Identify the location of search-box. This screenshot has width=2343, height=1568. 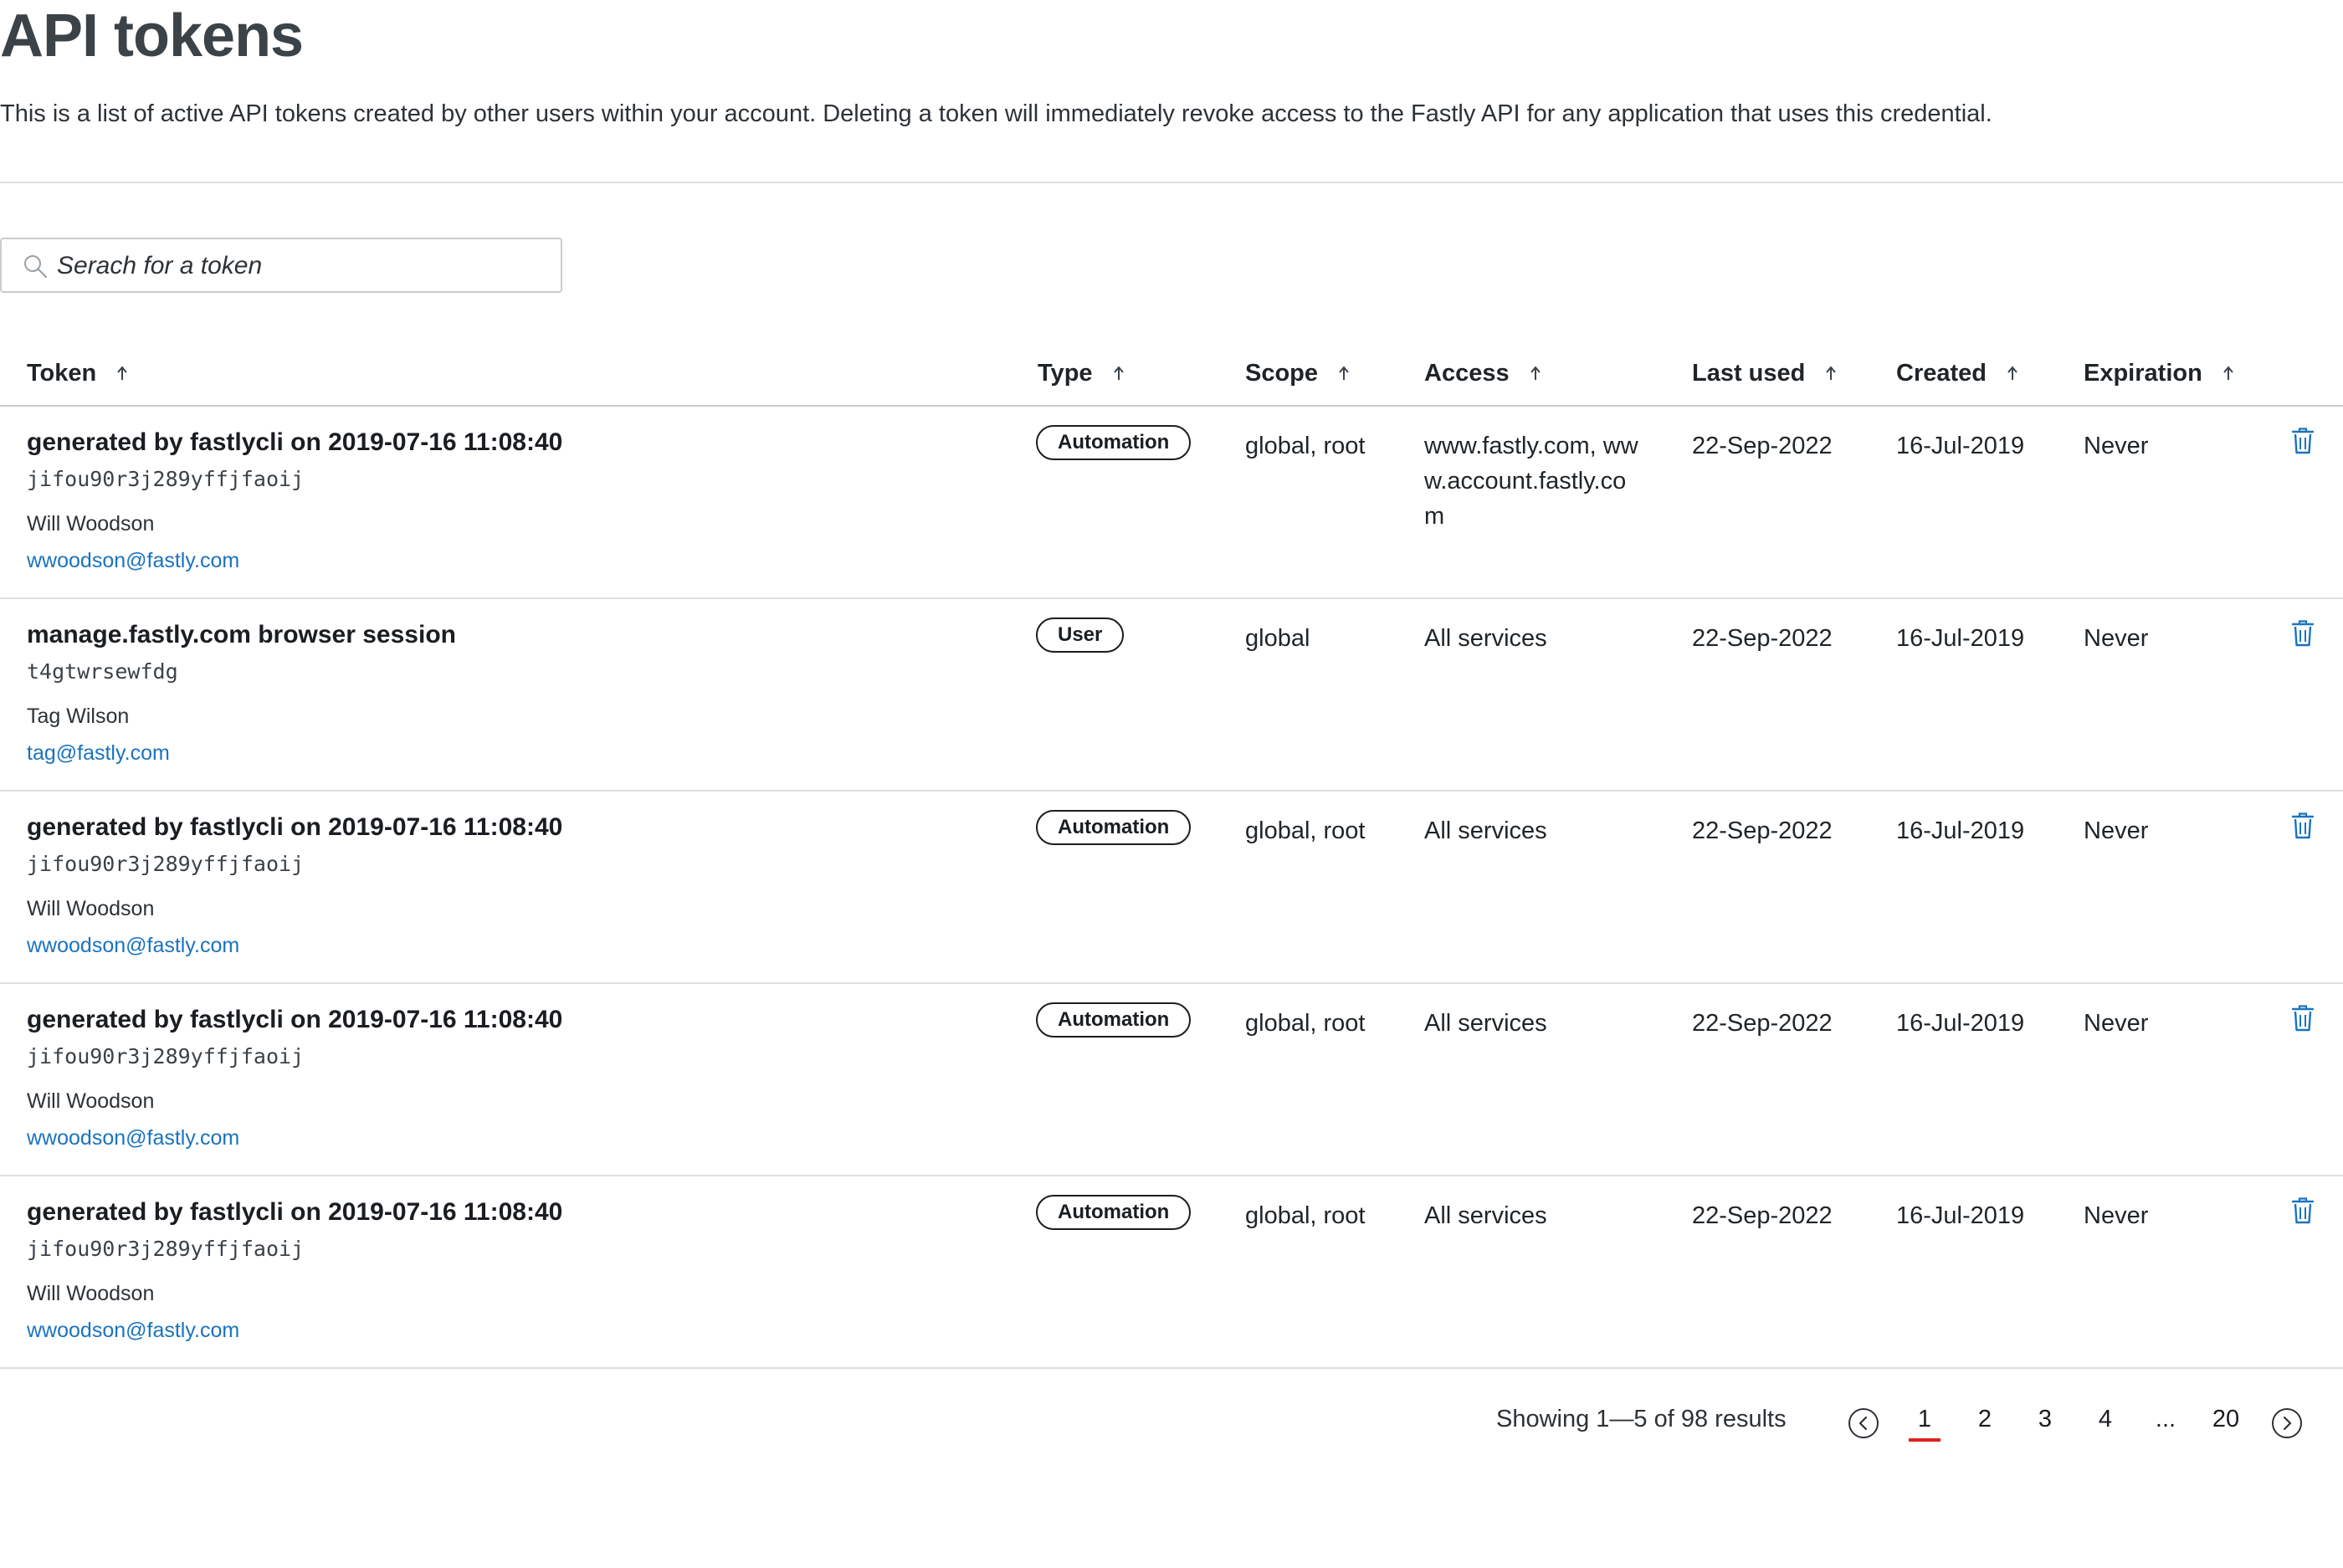
(281, 265).